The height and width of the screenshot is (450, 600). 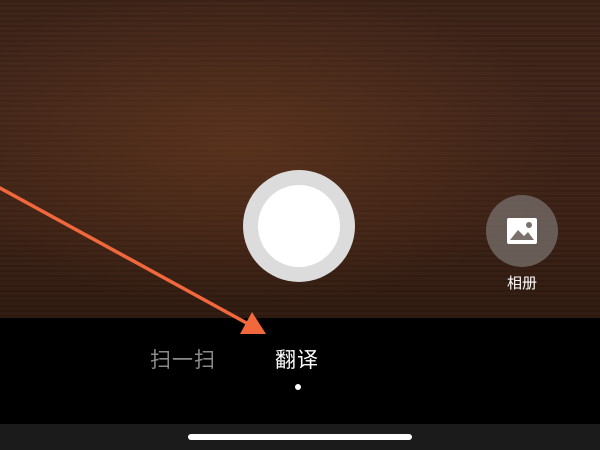 I want to click on album-label: 相册, so click(x=521, y=283).